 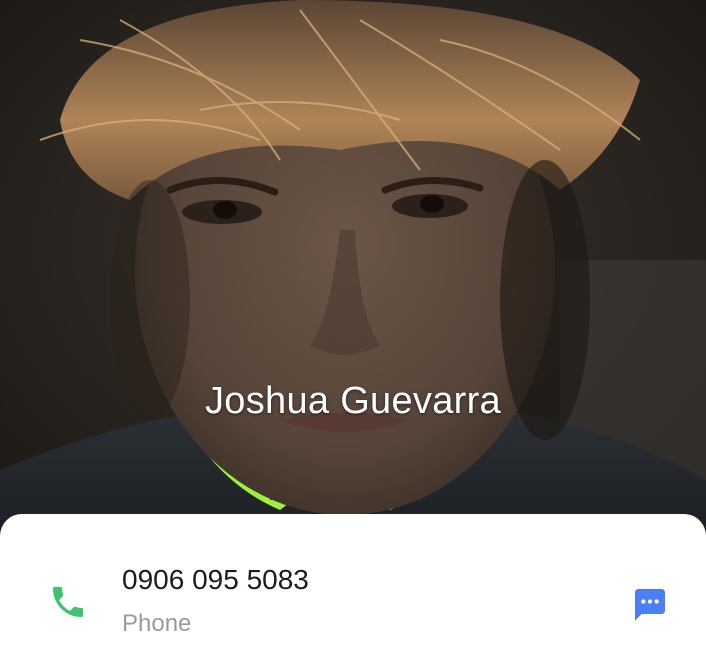 What do you see at coordinates (650, 604) in the screenshot?
I see `message-icon` at bounding box center [650, 604].